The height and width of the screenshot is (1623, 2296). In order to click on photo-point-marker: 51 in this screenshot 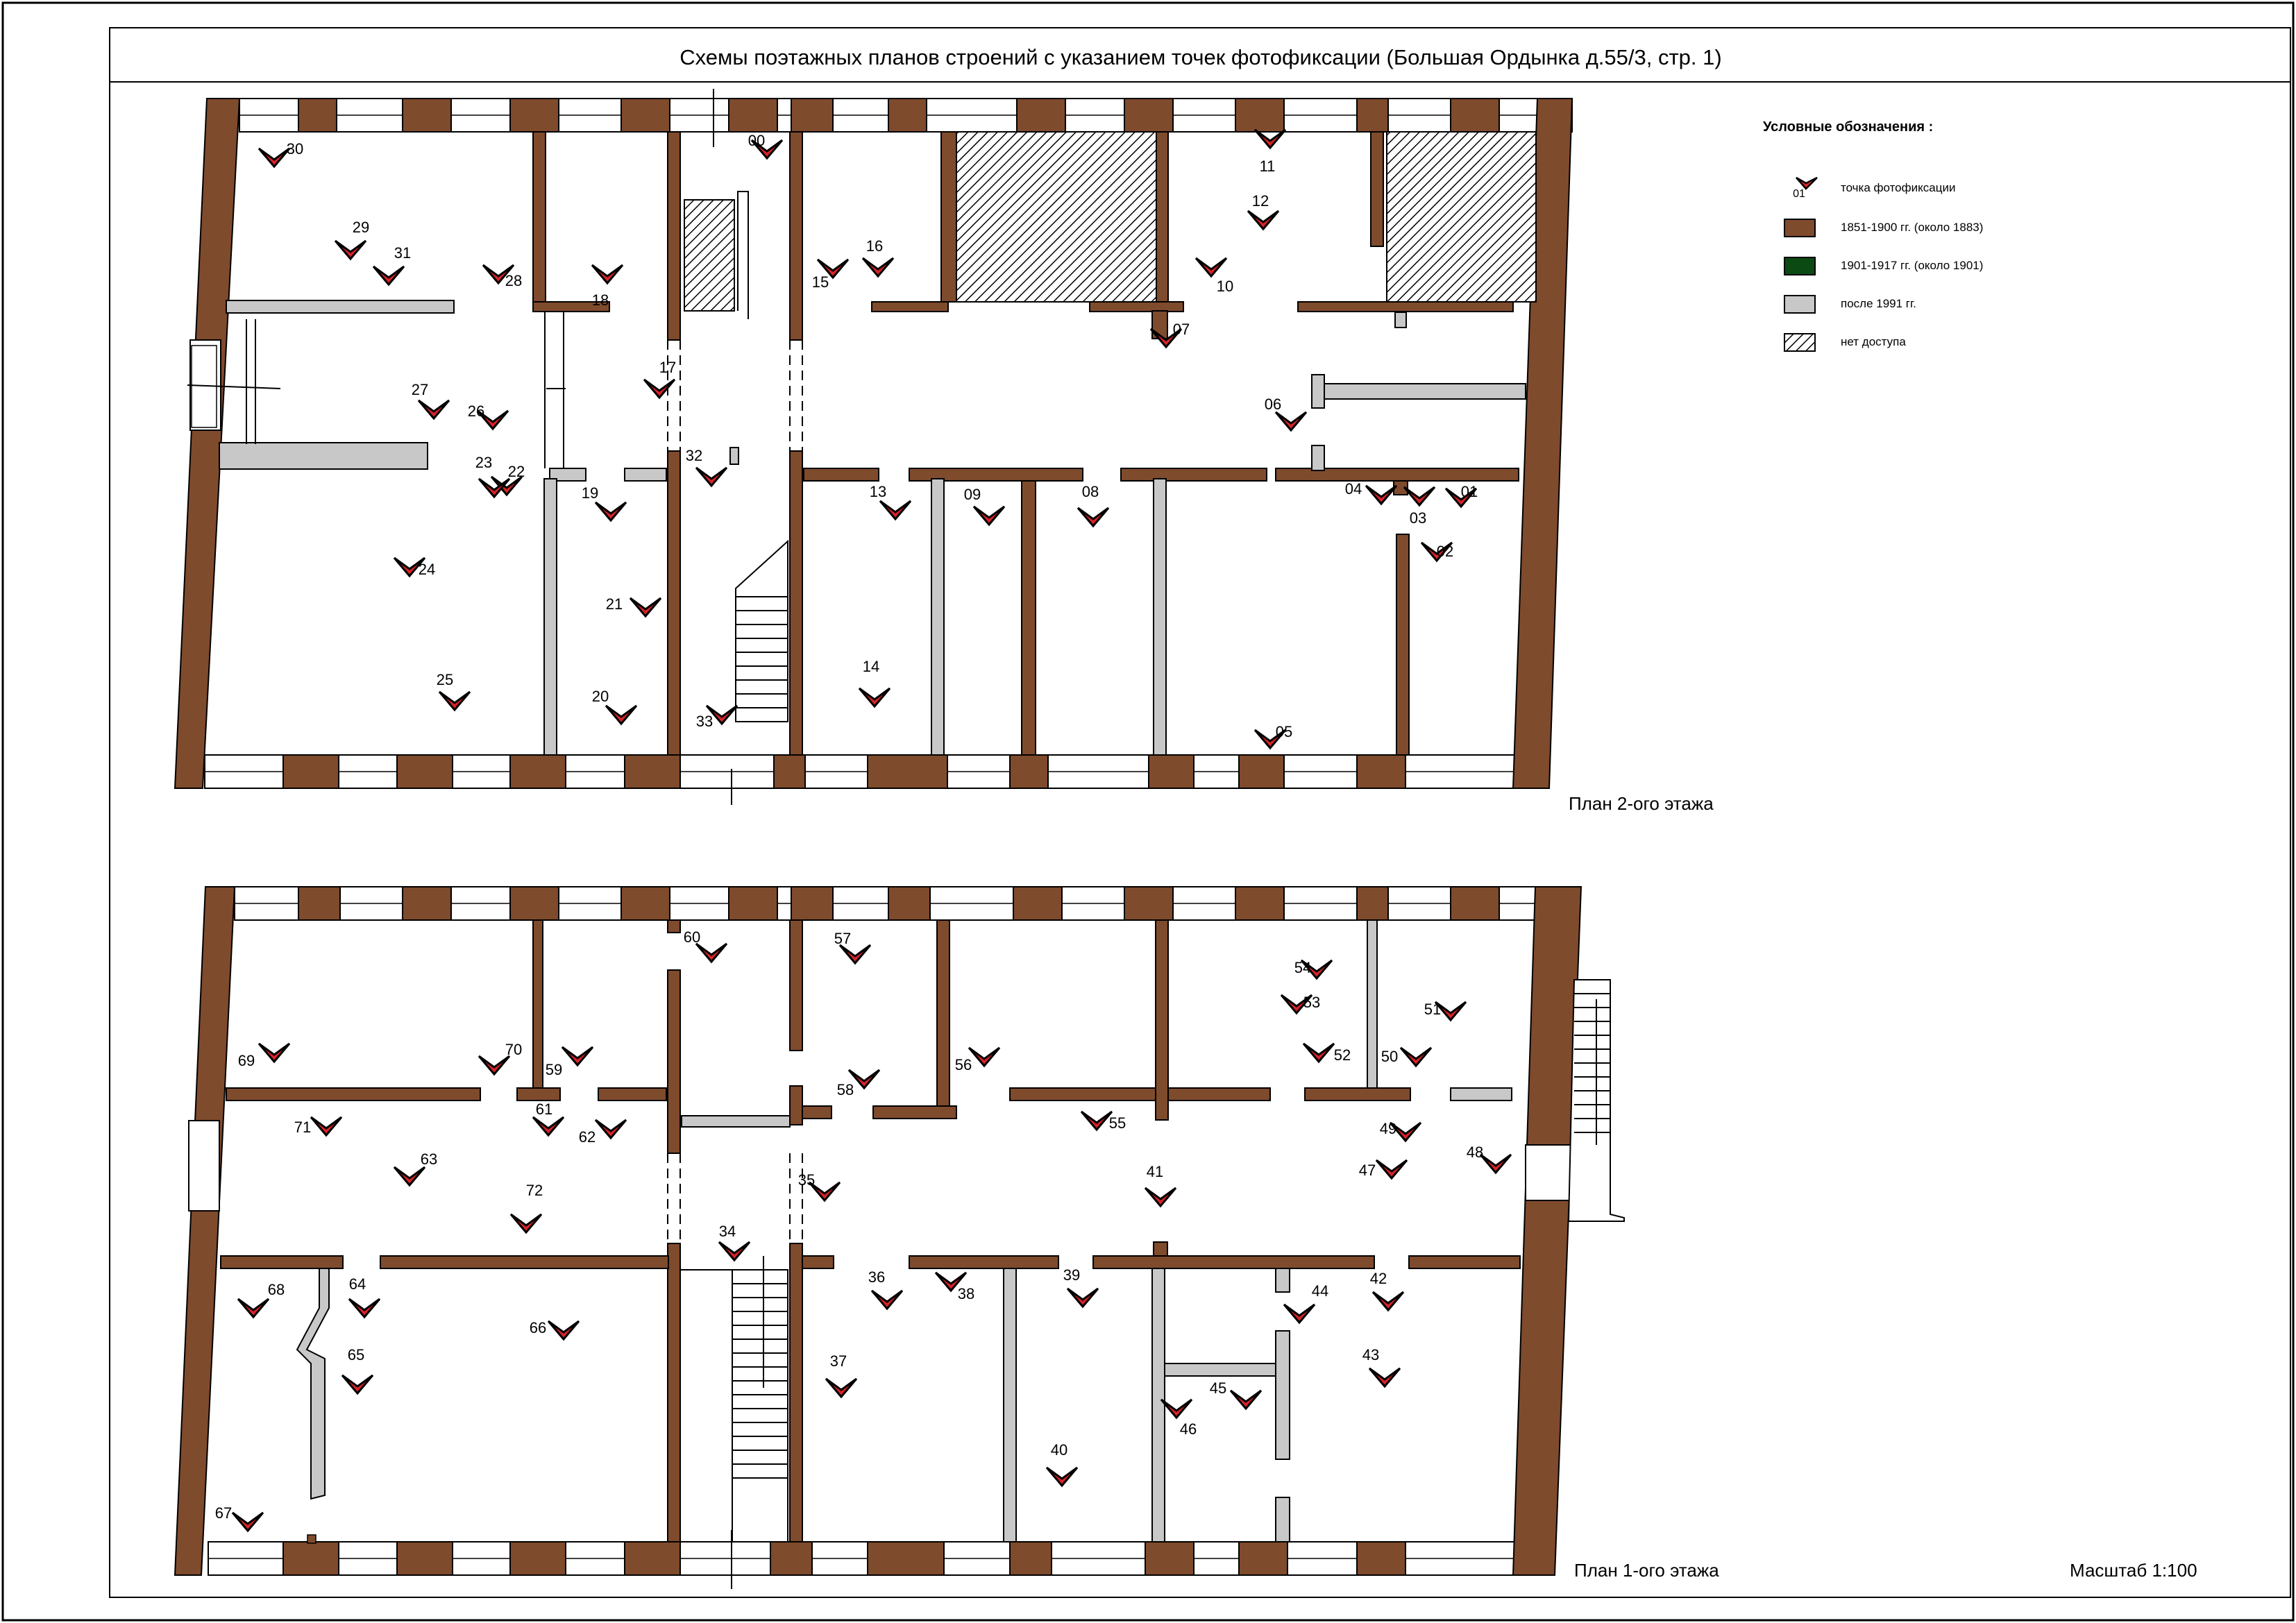, I will do `click(1446, 1012)`.